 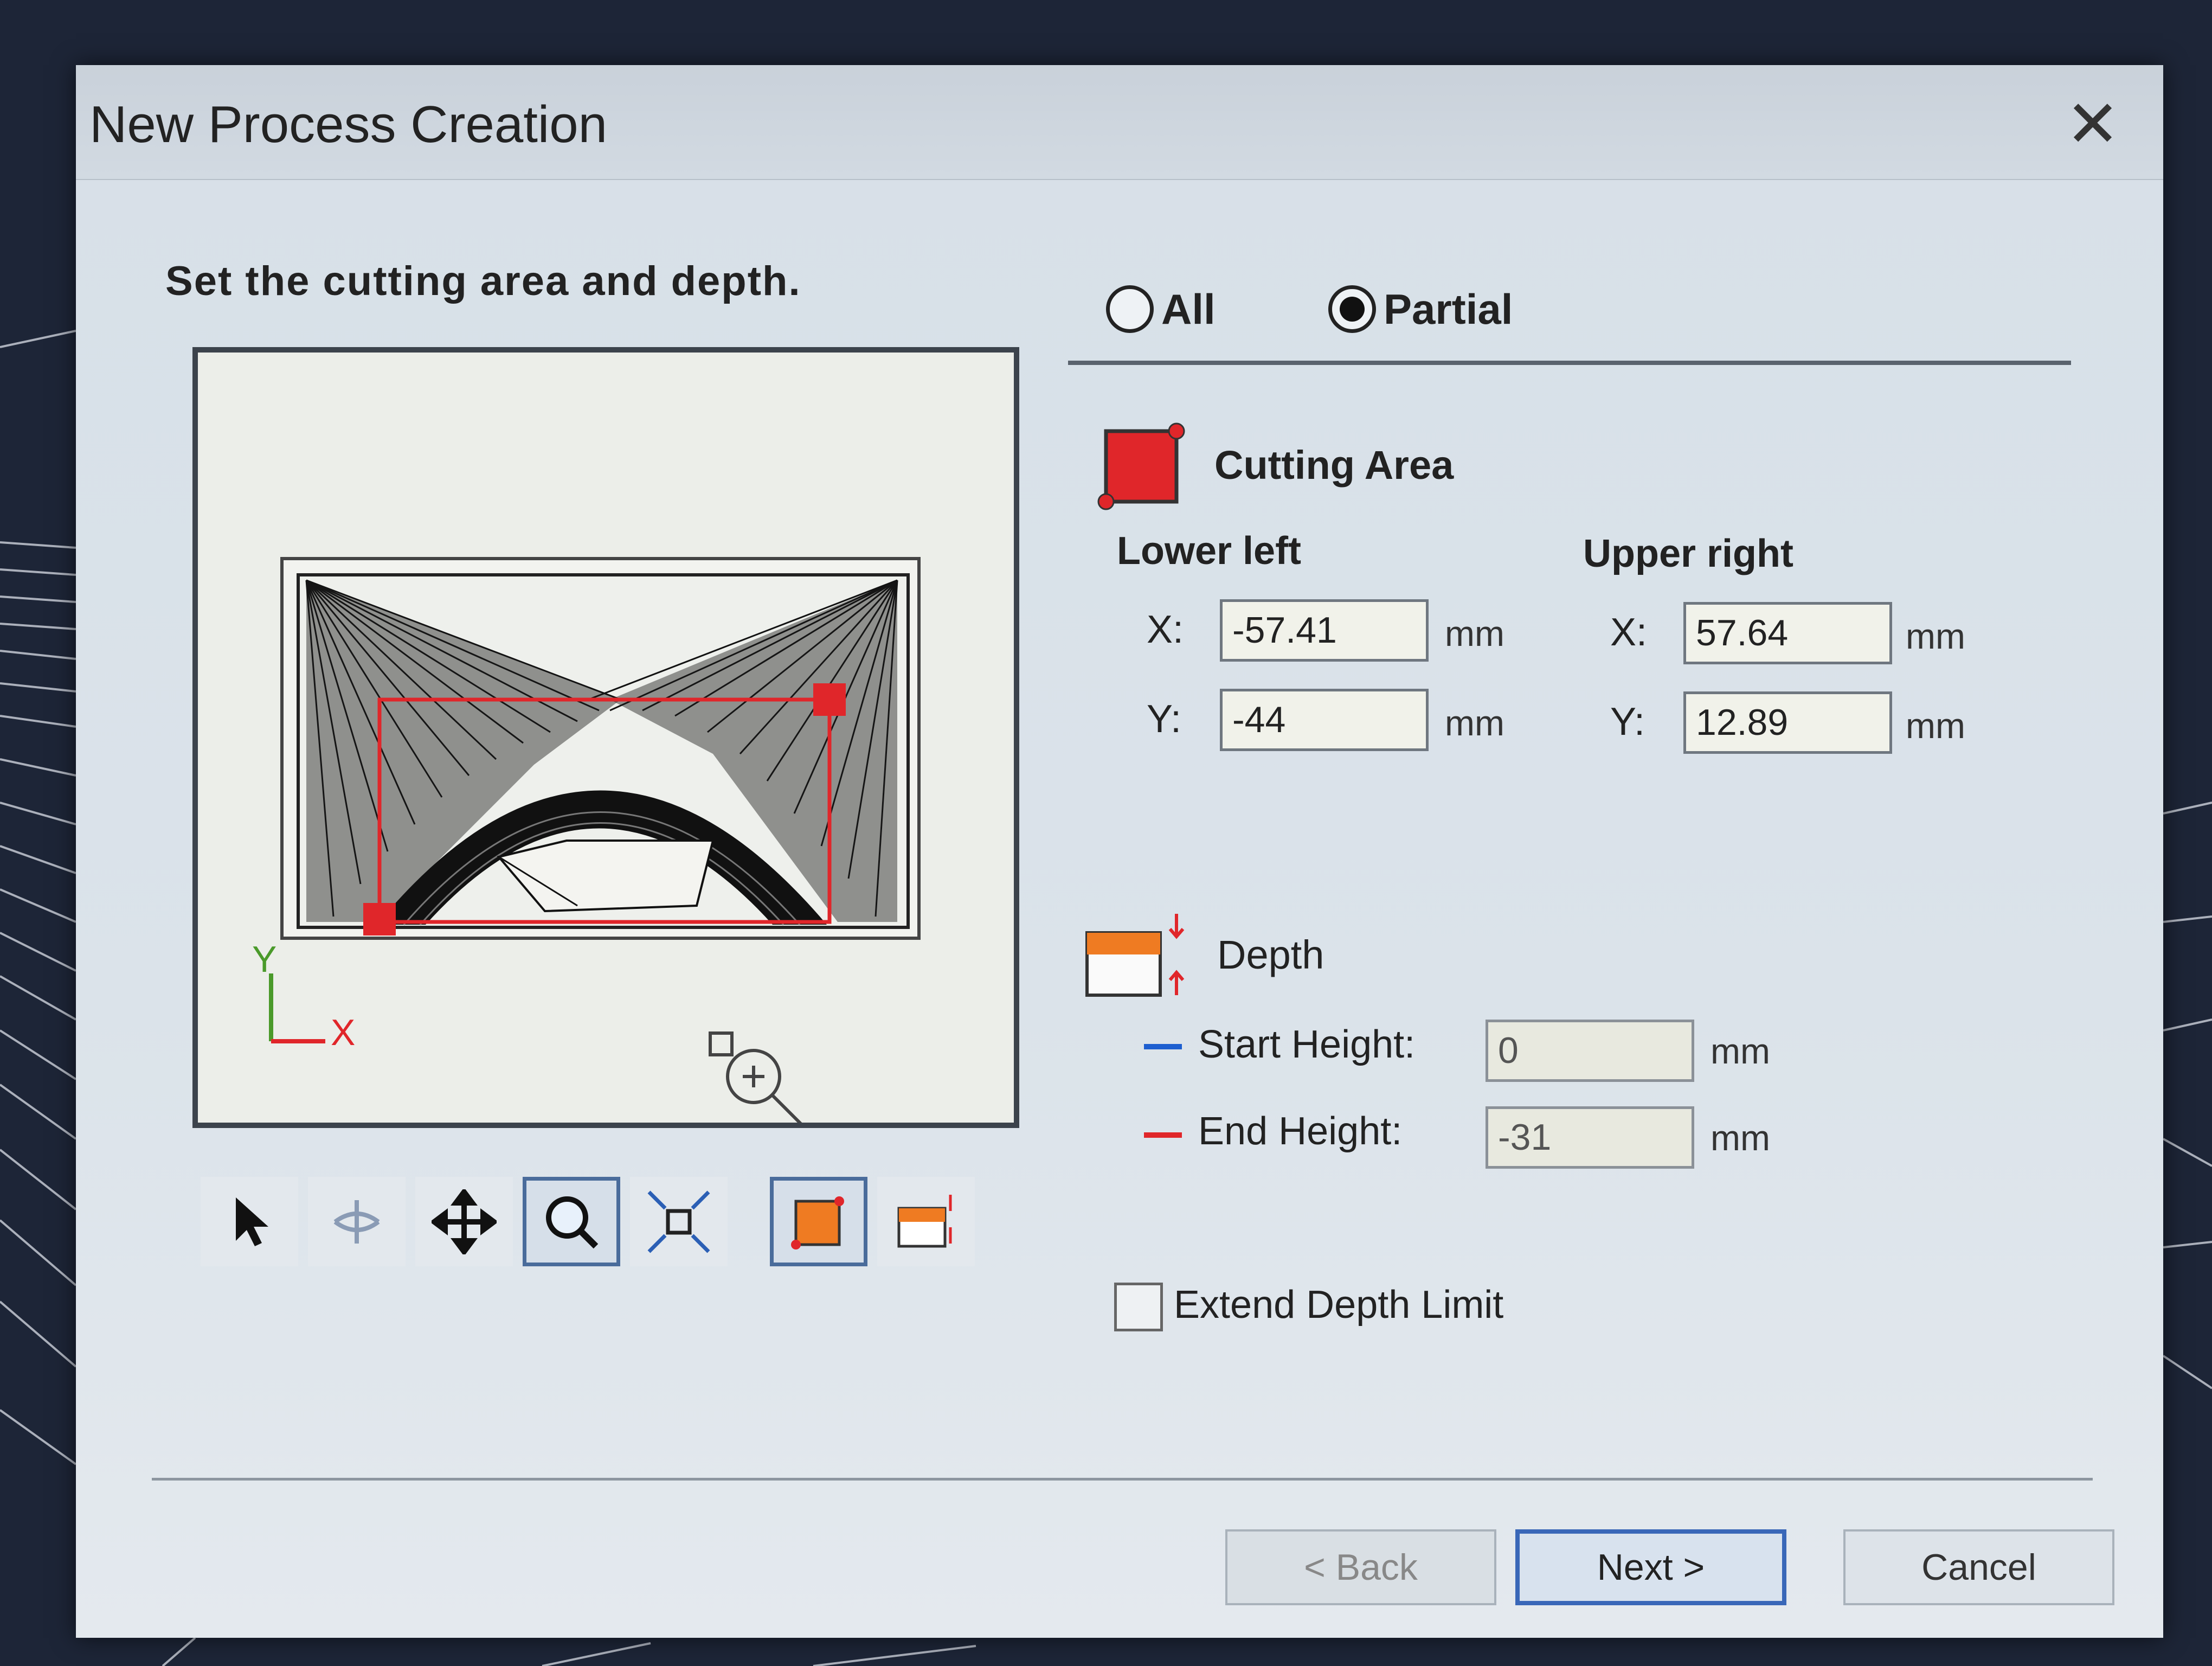 I want to click on radio-all-label: All, so click(x=1188, y=309).